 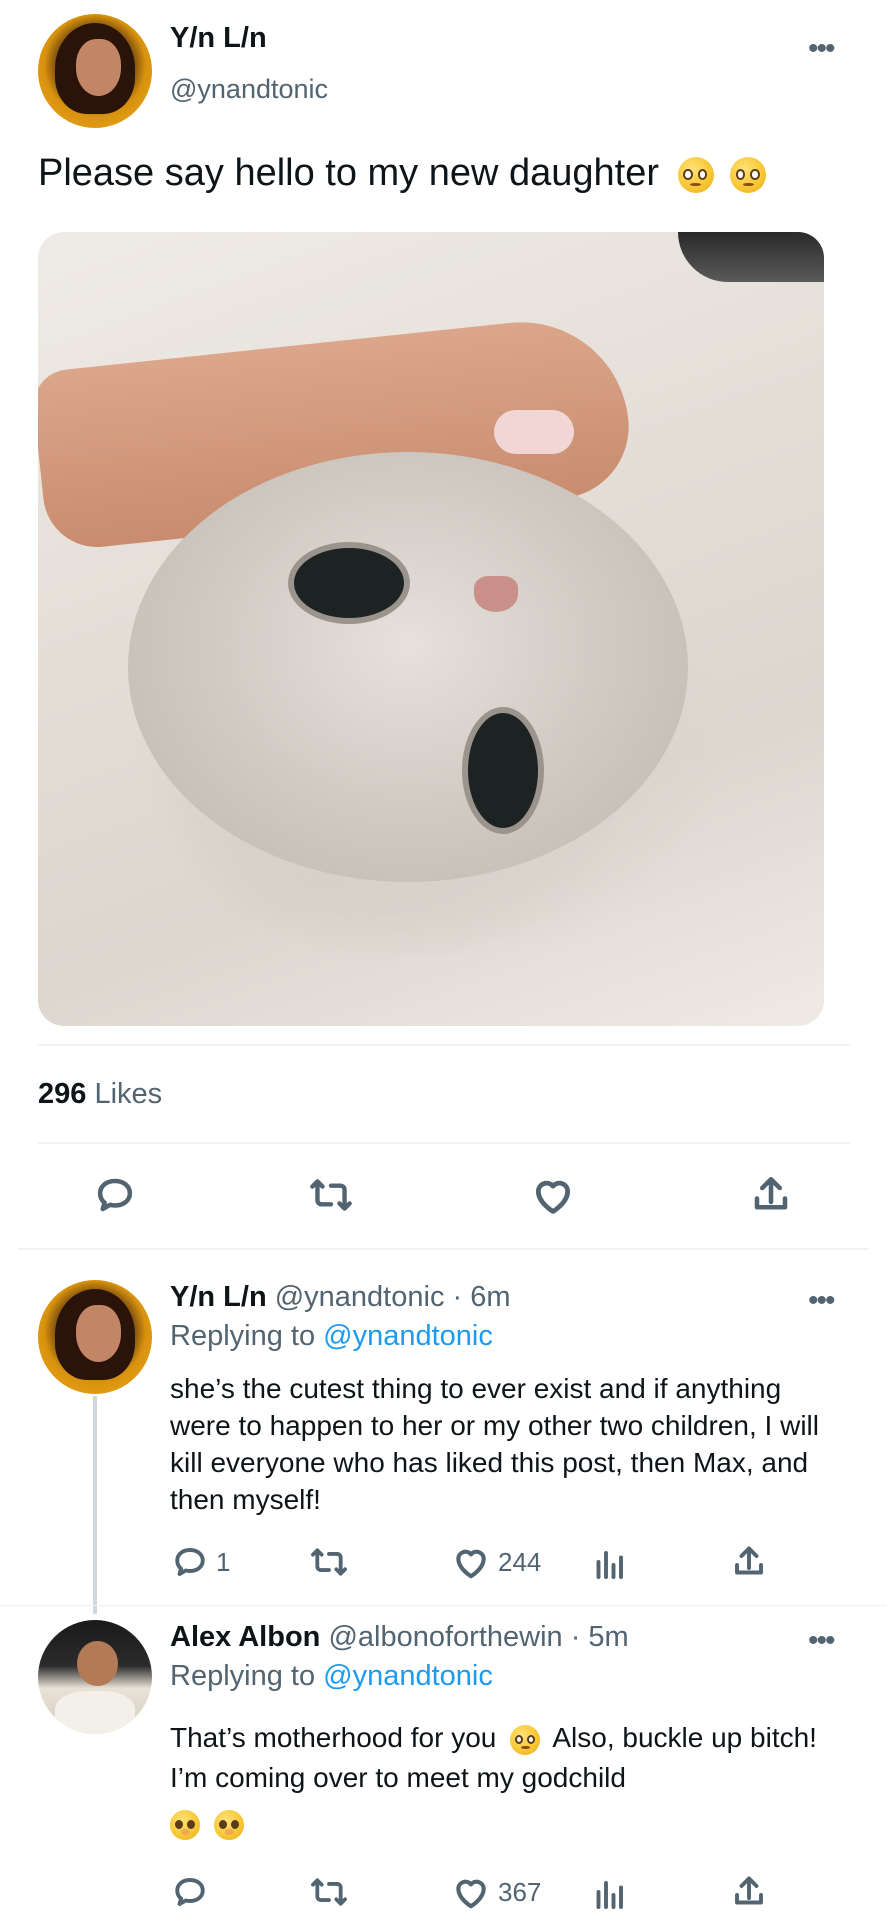 What do you see at coordinates (360, 1297) in the screenshot?
I see `reply1-handle: @ynandtonic` at bounding box center [360, 1297].